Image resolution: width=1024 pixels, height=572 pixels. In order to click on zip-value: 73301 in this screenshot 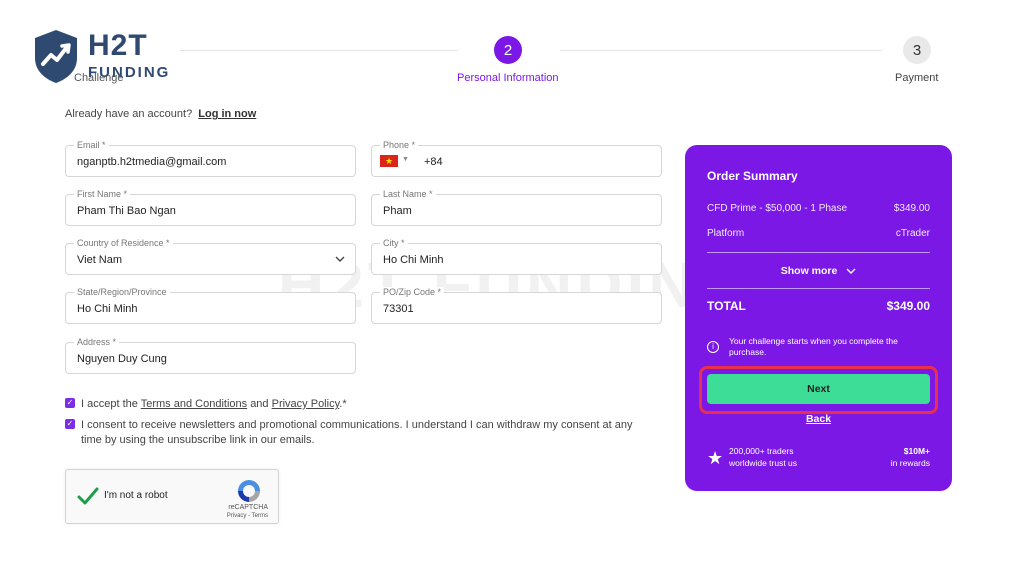, I will do `click(398, 309)`.